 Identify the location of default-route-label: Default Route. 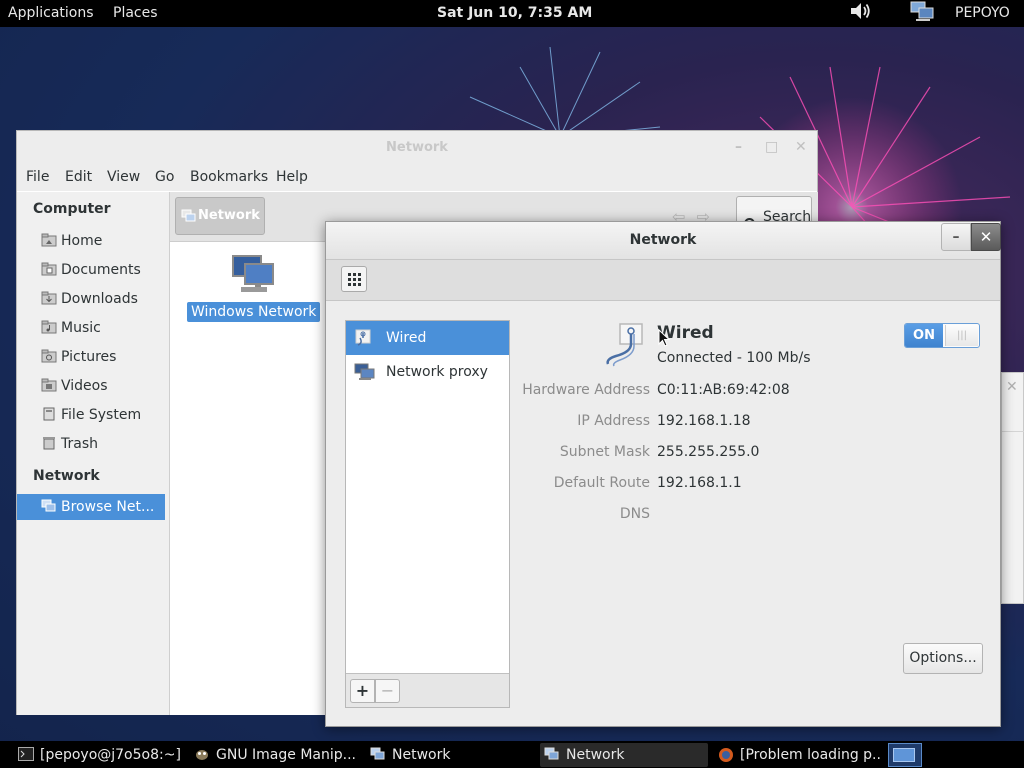
(601, 483).